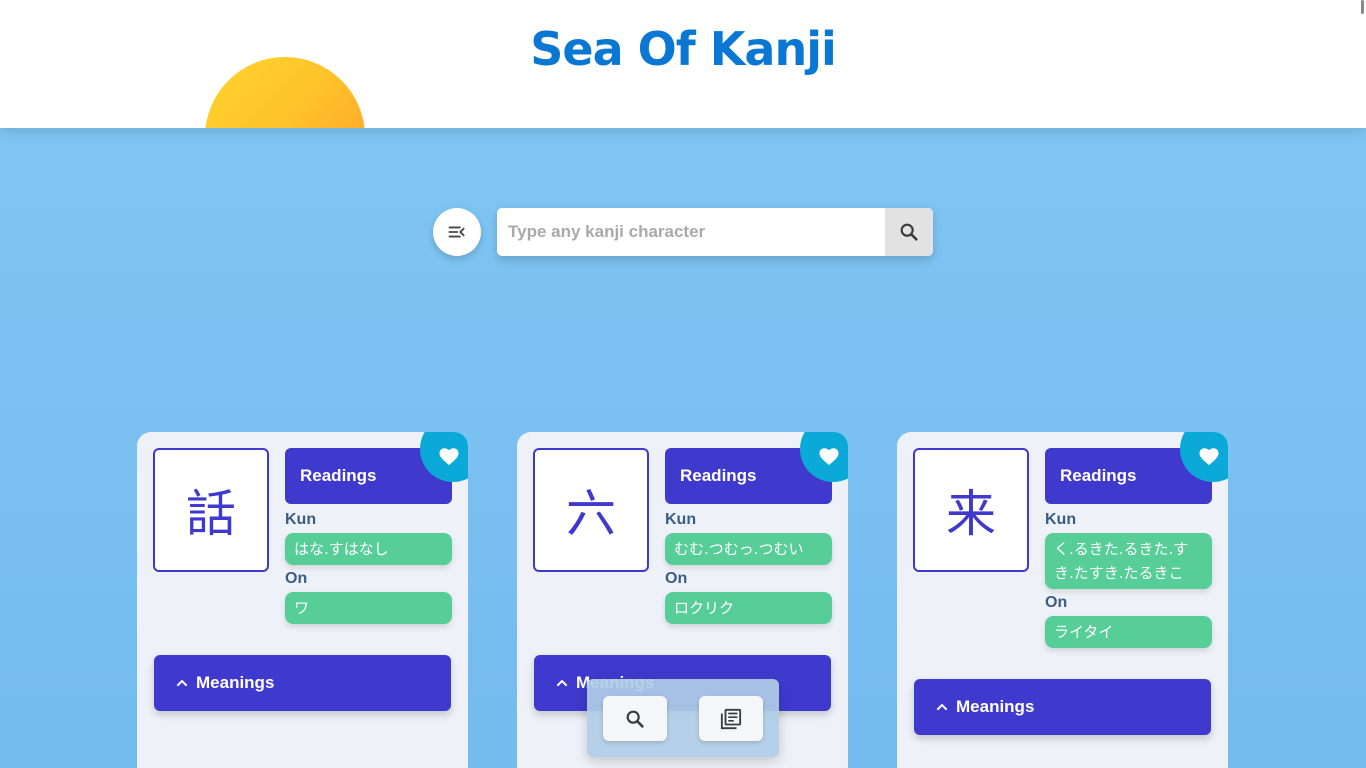  What do you see at coordinates (211, 510) in the screenshot?
I see `kanji-character: 話` at bounding box center [211, 510].